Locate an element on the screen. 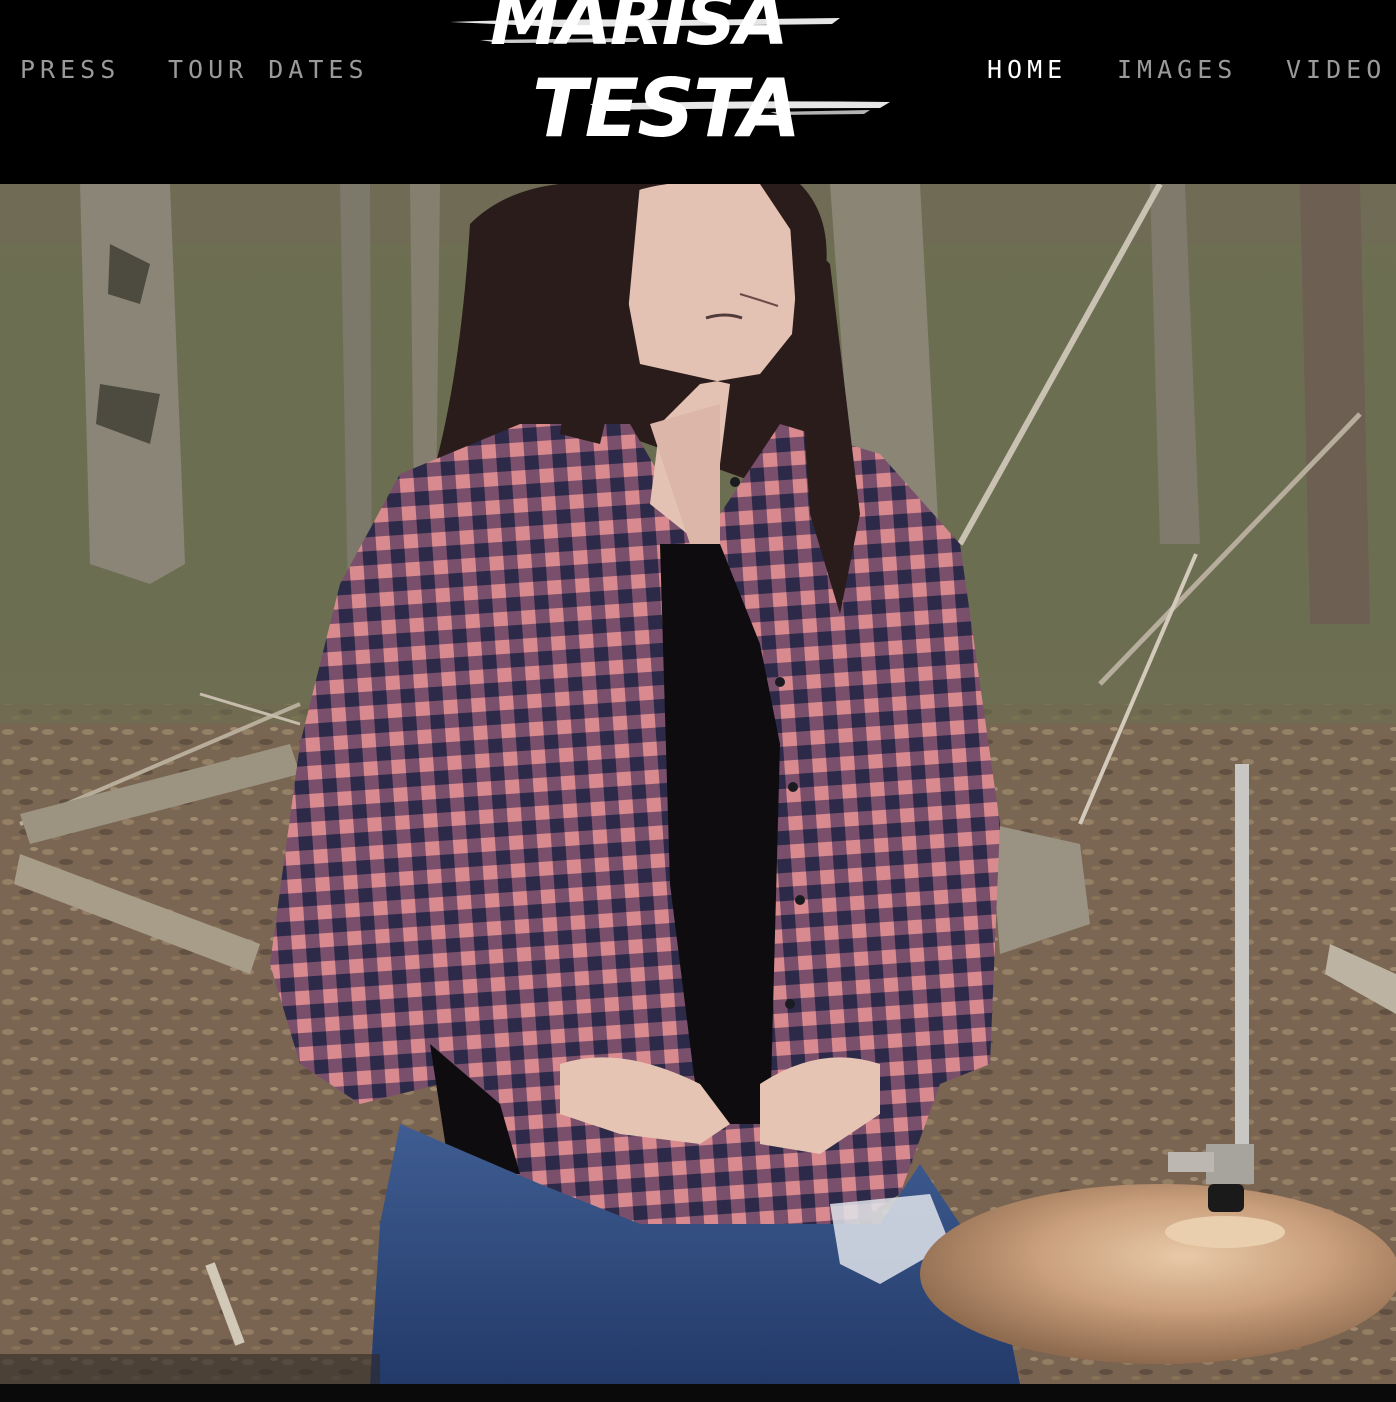 The height and width of the screenshot is (1402, 1396). site-logo: MARISA TESTA is located at coordinates (670, 80).